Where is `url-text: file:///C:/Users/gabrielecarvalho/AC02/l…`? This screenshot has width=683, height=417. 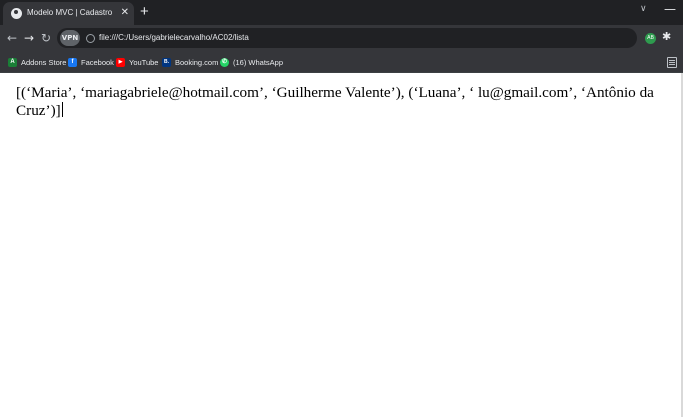
url-text: file:///C:/Users/gabrielecarvalho/AC02/l… is located at coordinates (174, 37).